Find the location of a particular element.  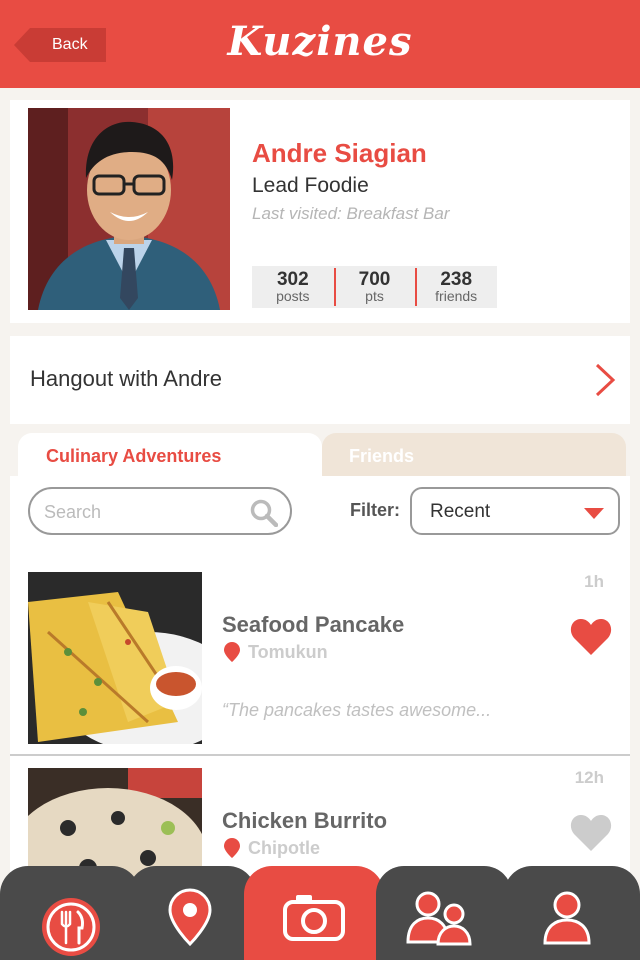

nav-tab-profile is located at coordinates (572, 913).